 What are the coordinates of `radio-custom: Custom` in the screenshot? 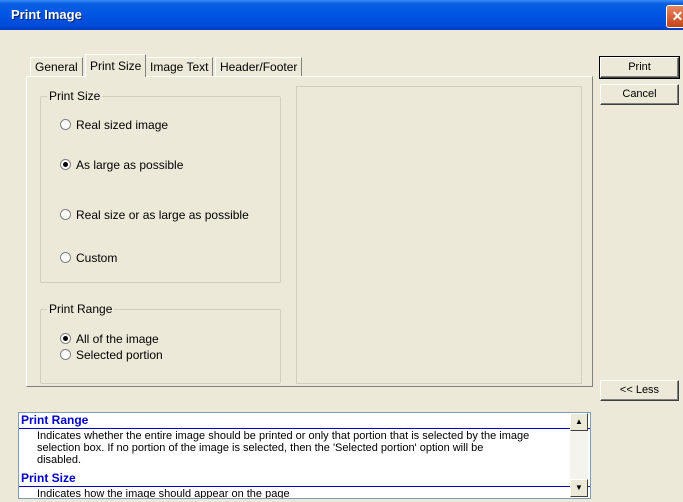 It's located at (88, 258).